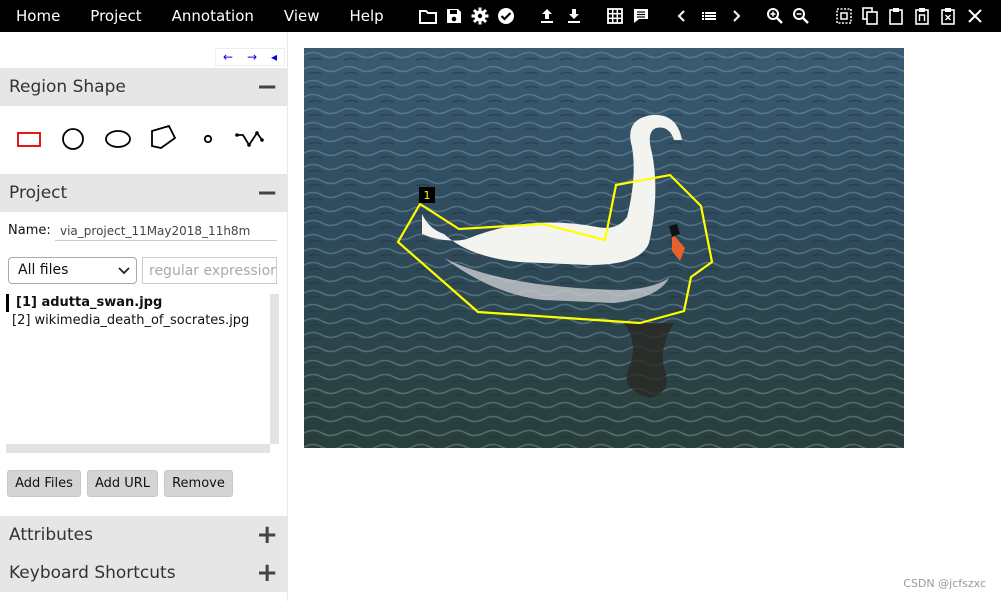 Image resolution: width=1001 pixels, height=601 pixels. Describe the element at coordinates (92, 573) in the screenshot. I see `keyboard-shortcuts-title: Keyboard Shortcuts` at that location.